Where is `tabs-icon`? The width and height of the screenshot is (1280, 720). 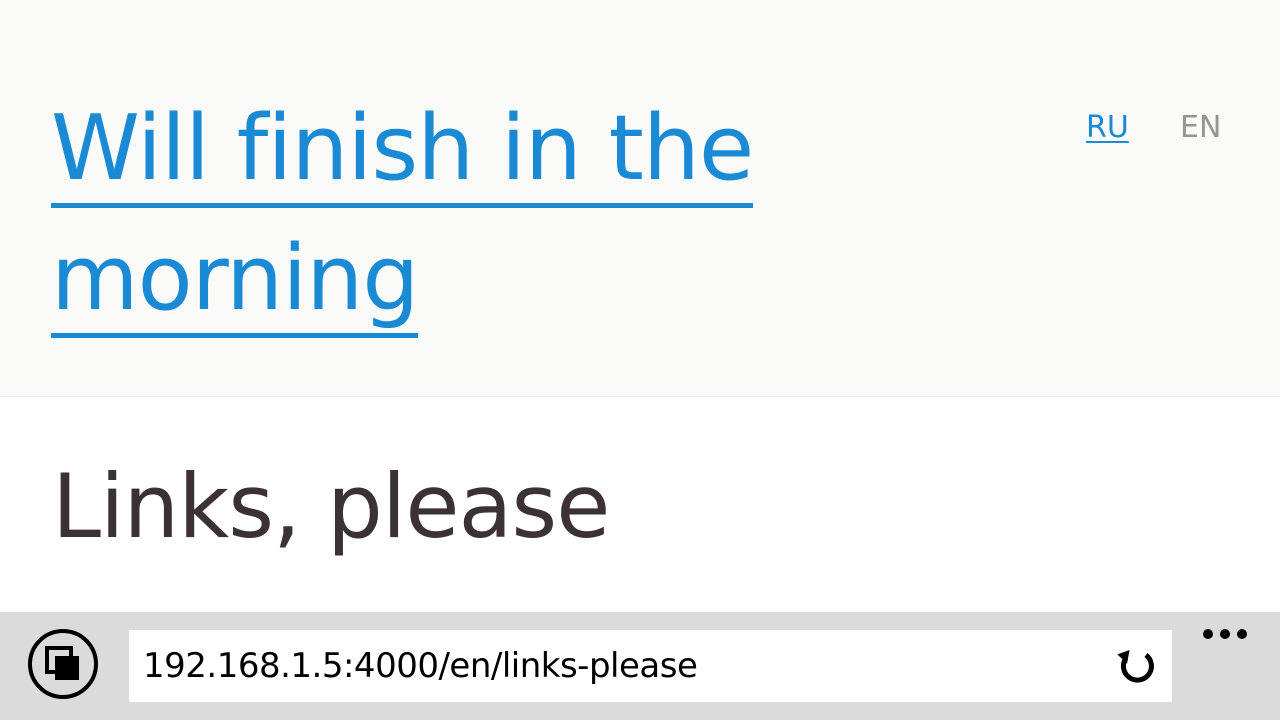 tabs-icon is located at coordinates (62, 663).